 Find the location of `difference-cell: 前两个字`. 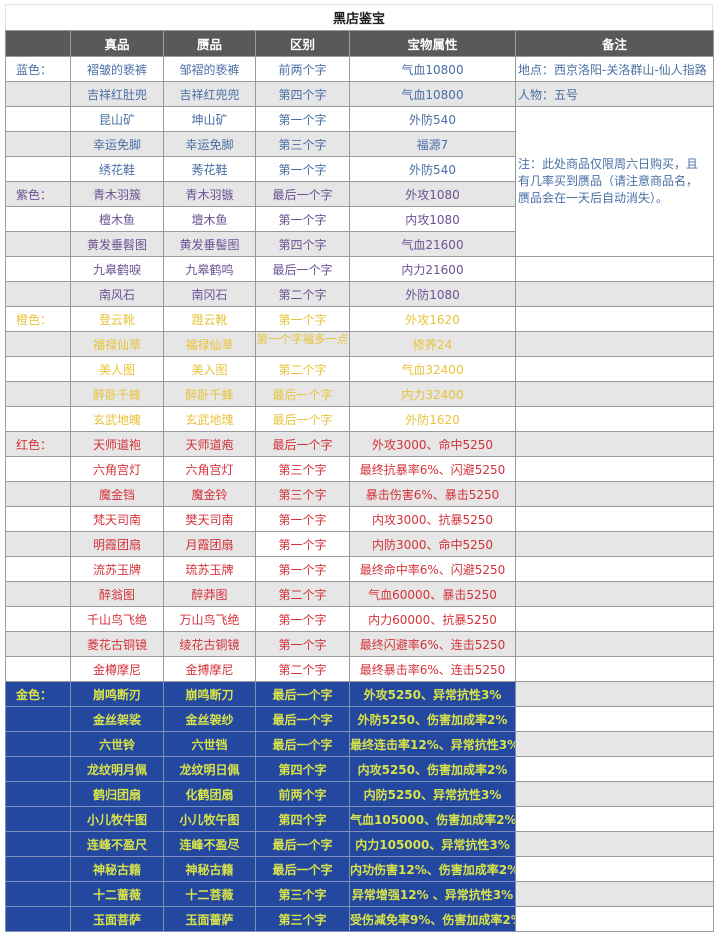

difference-cell: 前两个字 is located at coordinates (302, 69).